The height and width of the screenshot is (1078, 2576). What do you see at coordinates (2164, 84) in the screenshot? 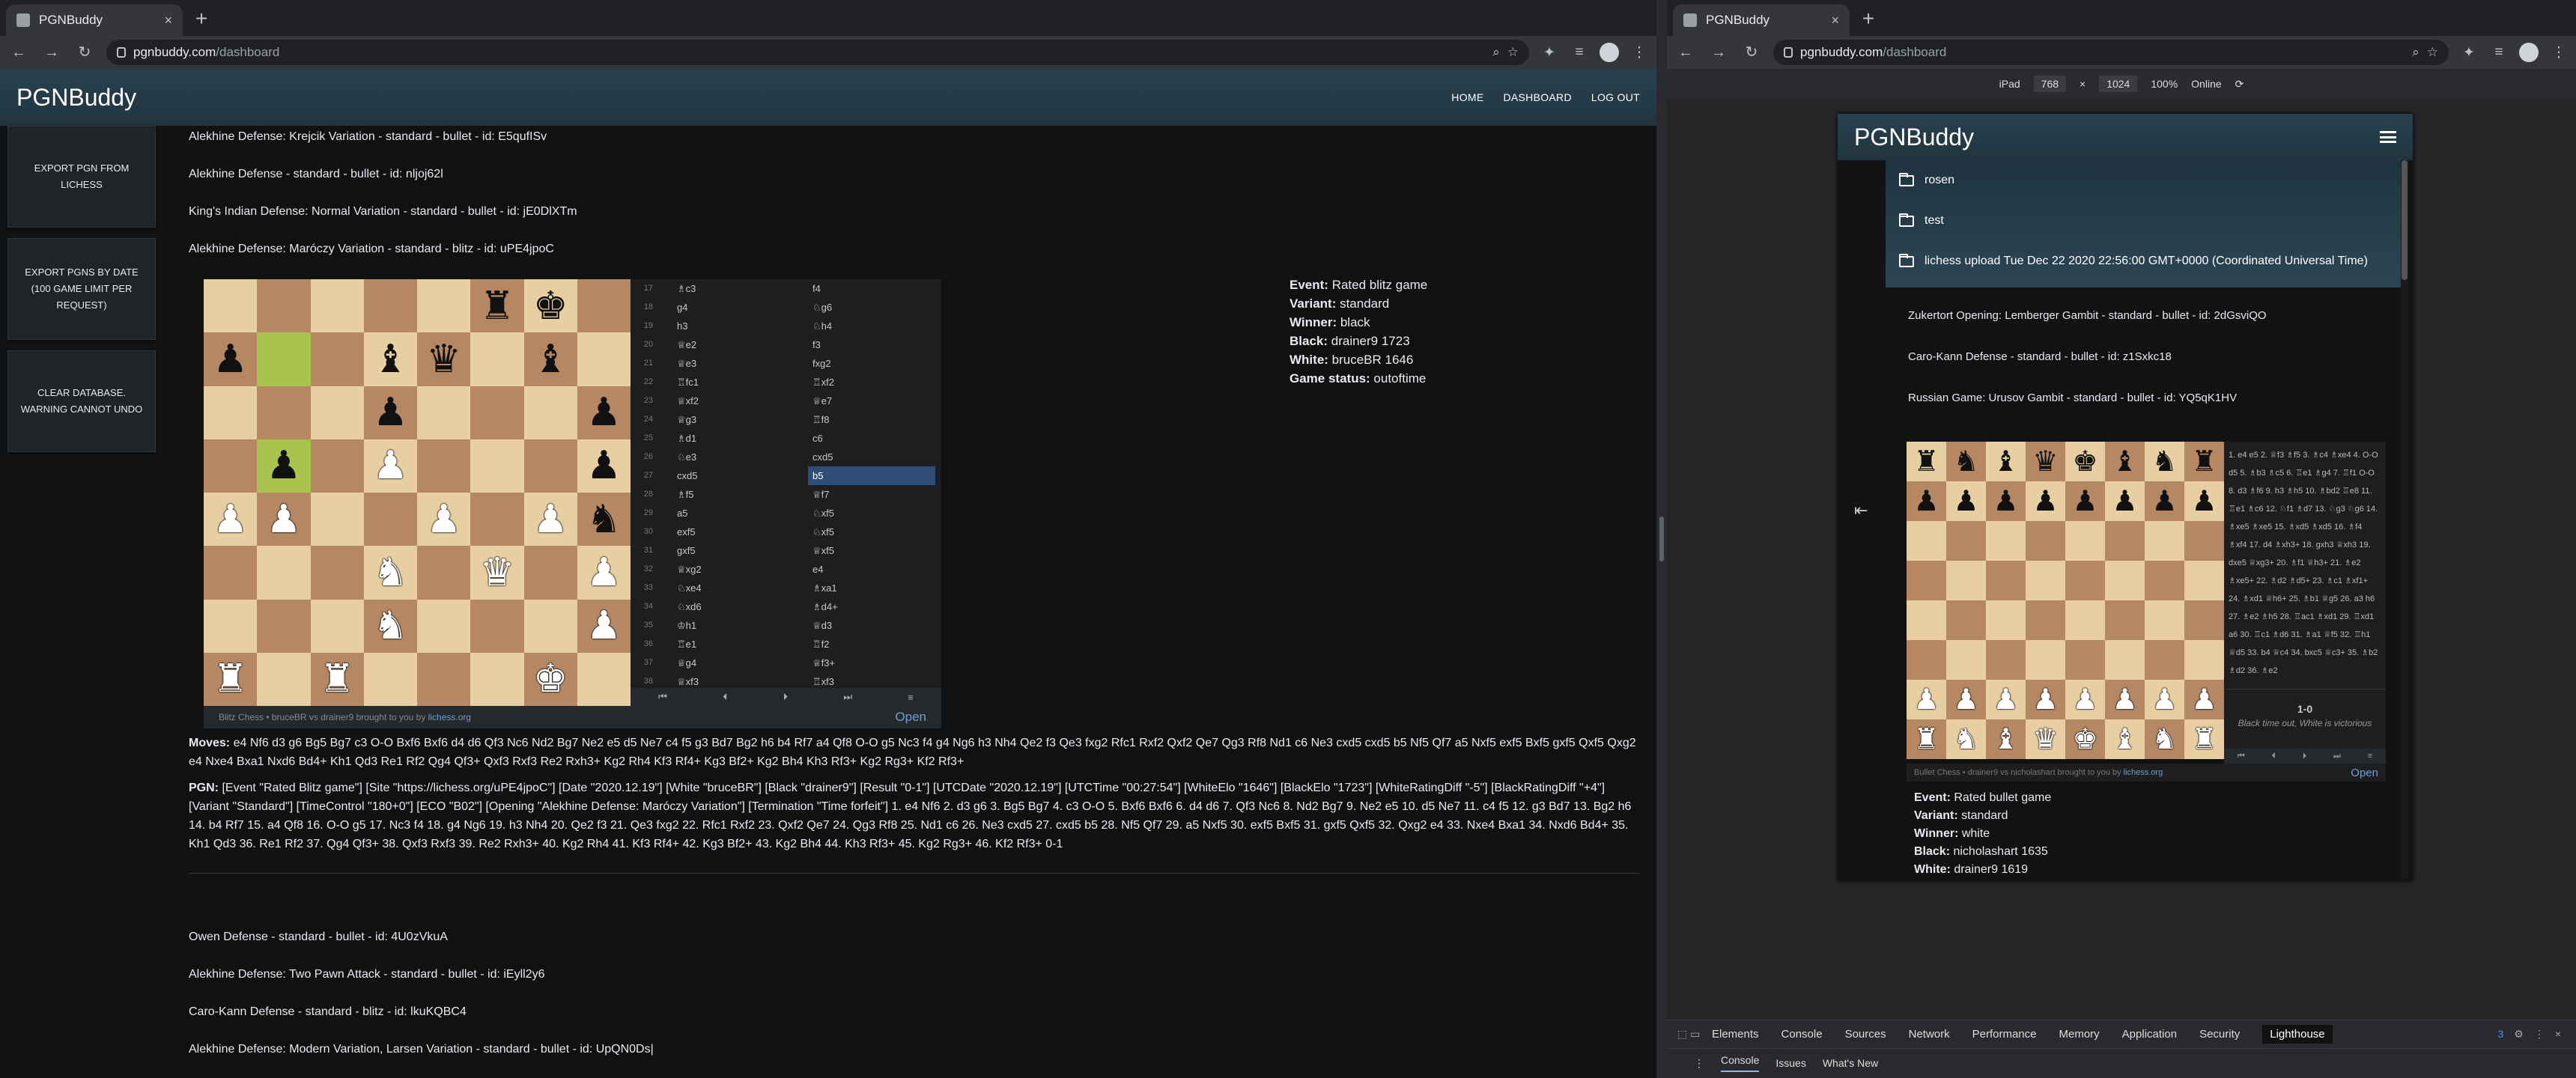
I see `zoom-select: 100%` at bounding box center [2164, 84].